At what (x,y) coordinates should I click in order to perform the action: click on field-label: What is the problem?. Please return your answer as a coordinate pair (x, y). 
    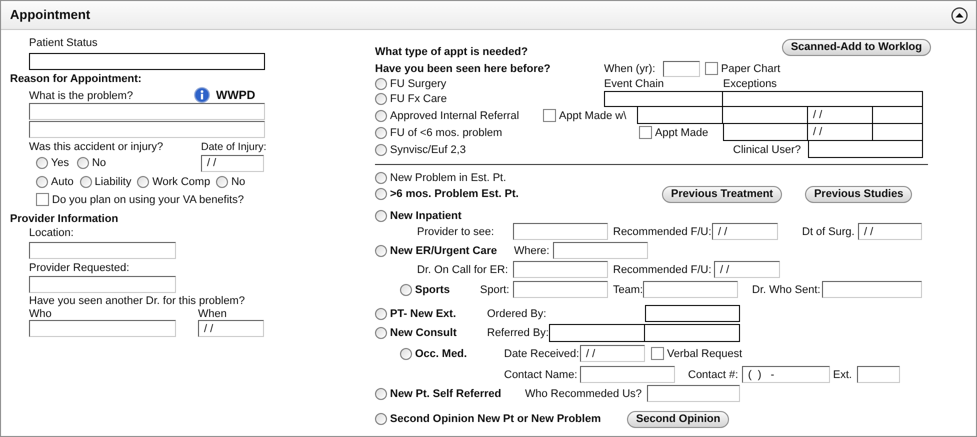
    Looking at the image, I should click on (81, 96).